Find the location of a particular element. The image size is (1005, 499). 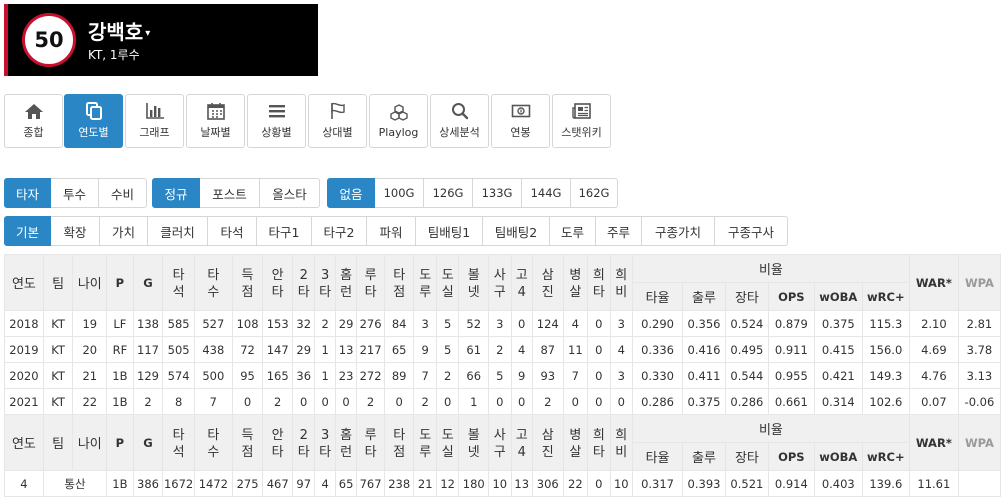

tab-team-batting-2: 팀배팅2 is located at coordinates (516, 231).